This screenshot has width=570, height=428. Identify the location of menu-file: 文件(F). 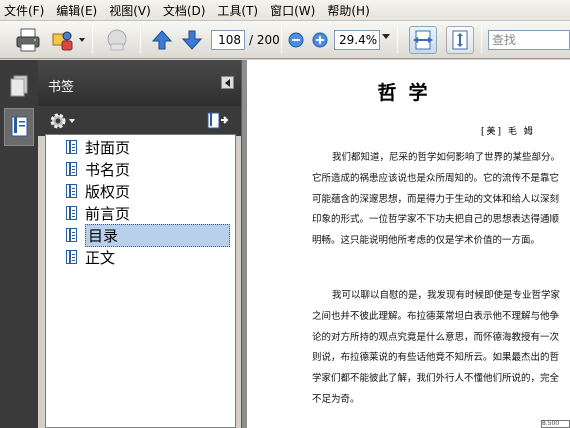
(24, 10).